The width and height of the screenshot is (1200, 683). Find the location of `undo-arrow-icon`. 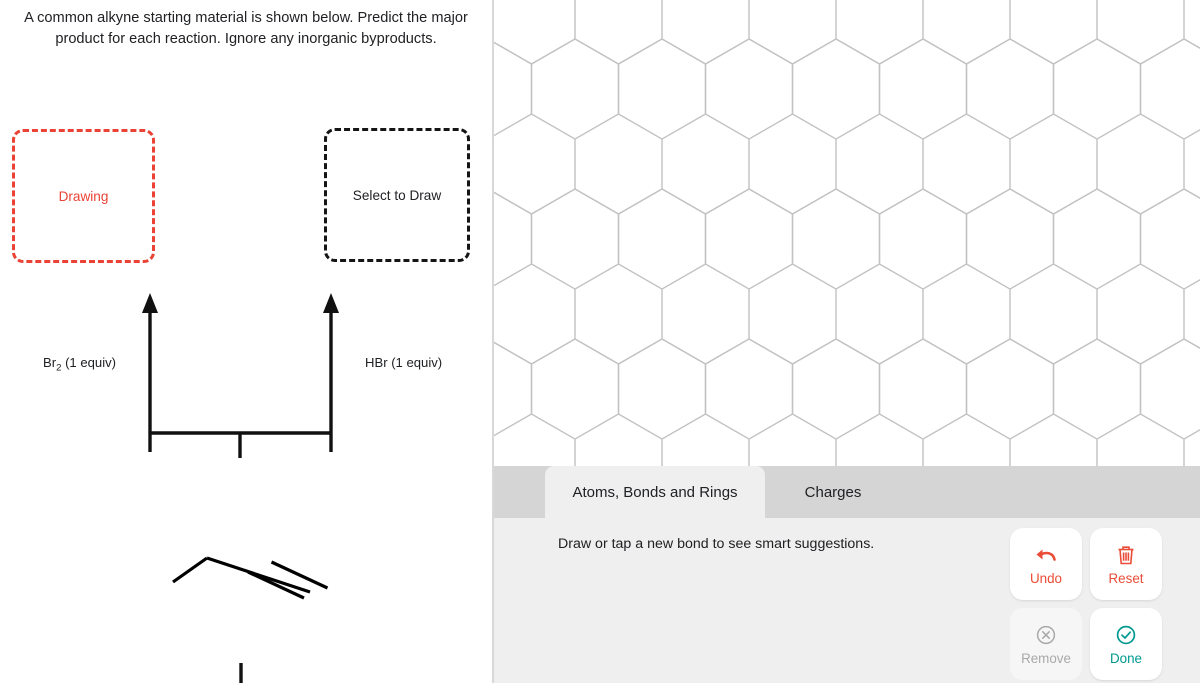

undo-arrow-icon is located at coordinates (1046, 555).